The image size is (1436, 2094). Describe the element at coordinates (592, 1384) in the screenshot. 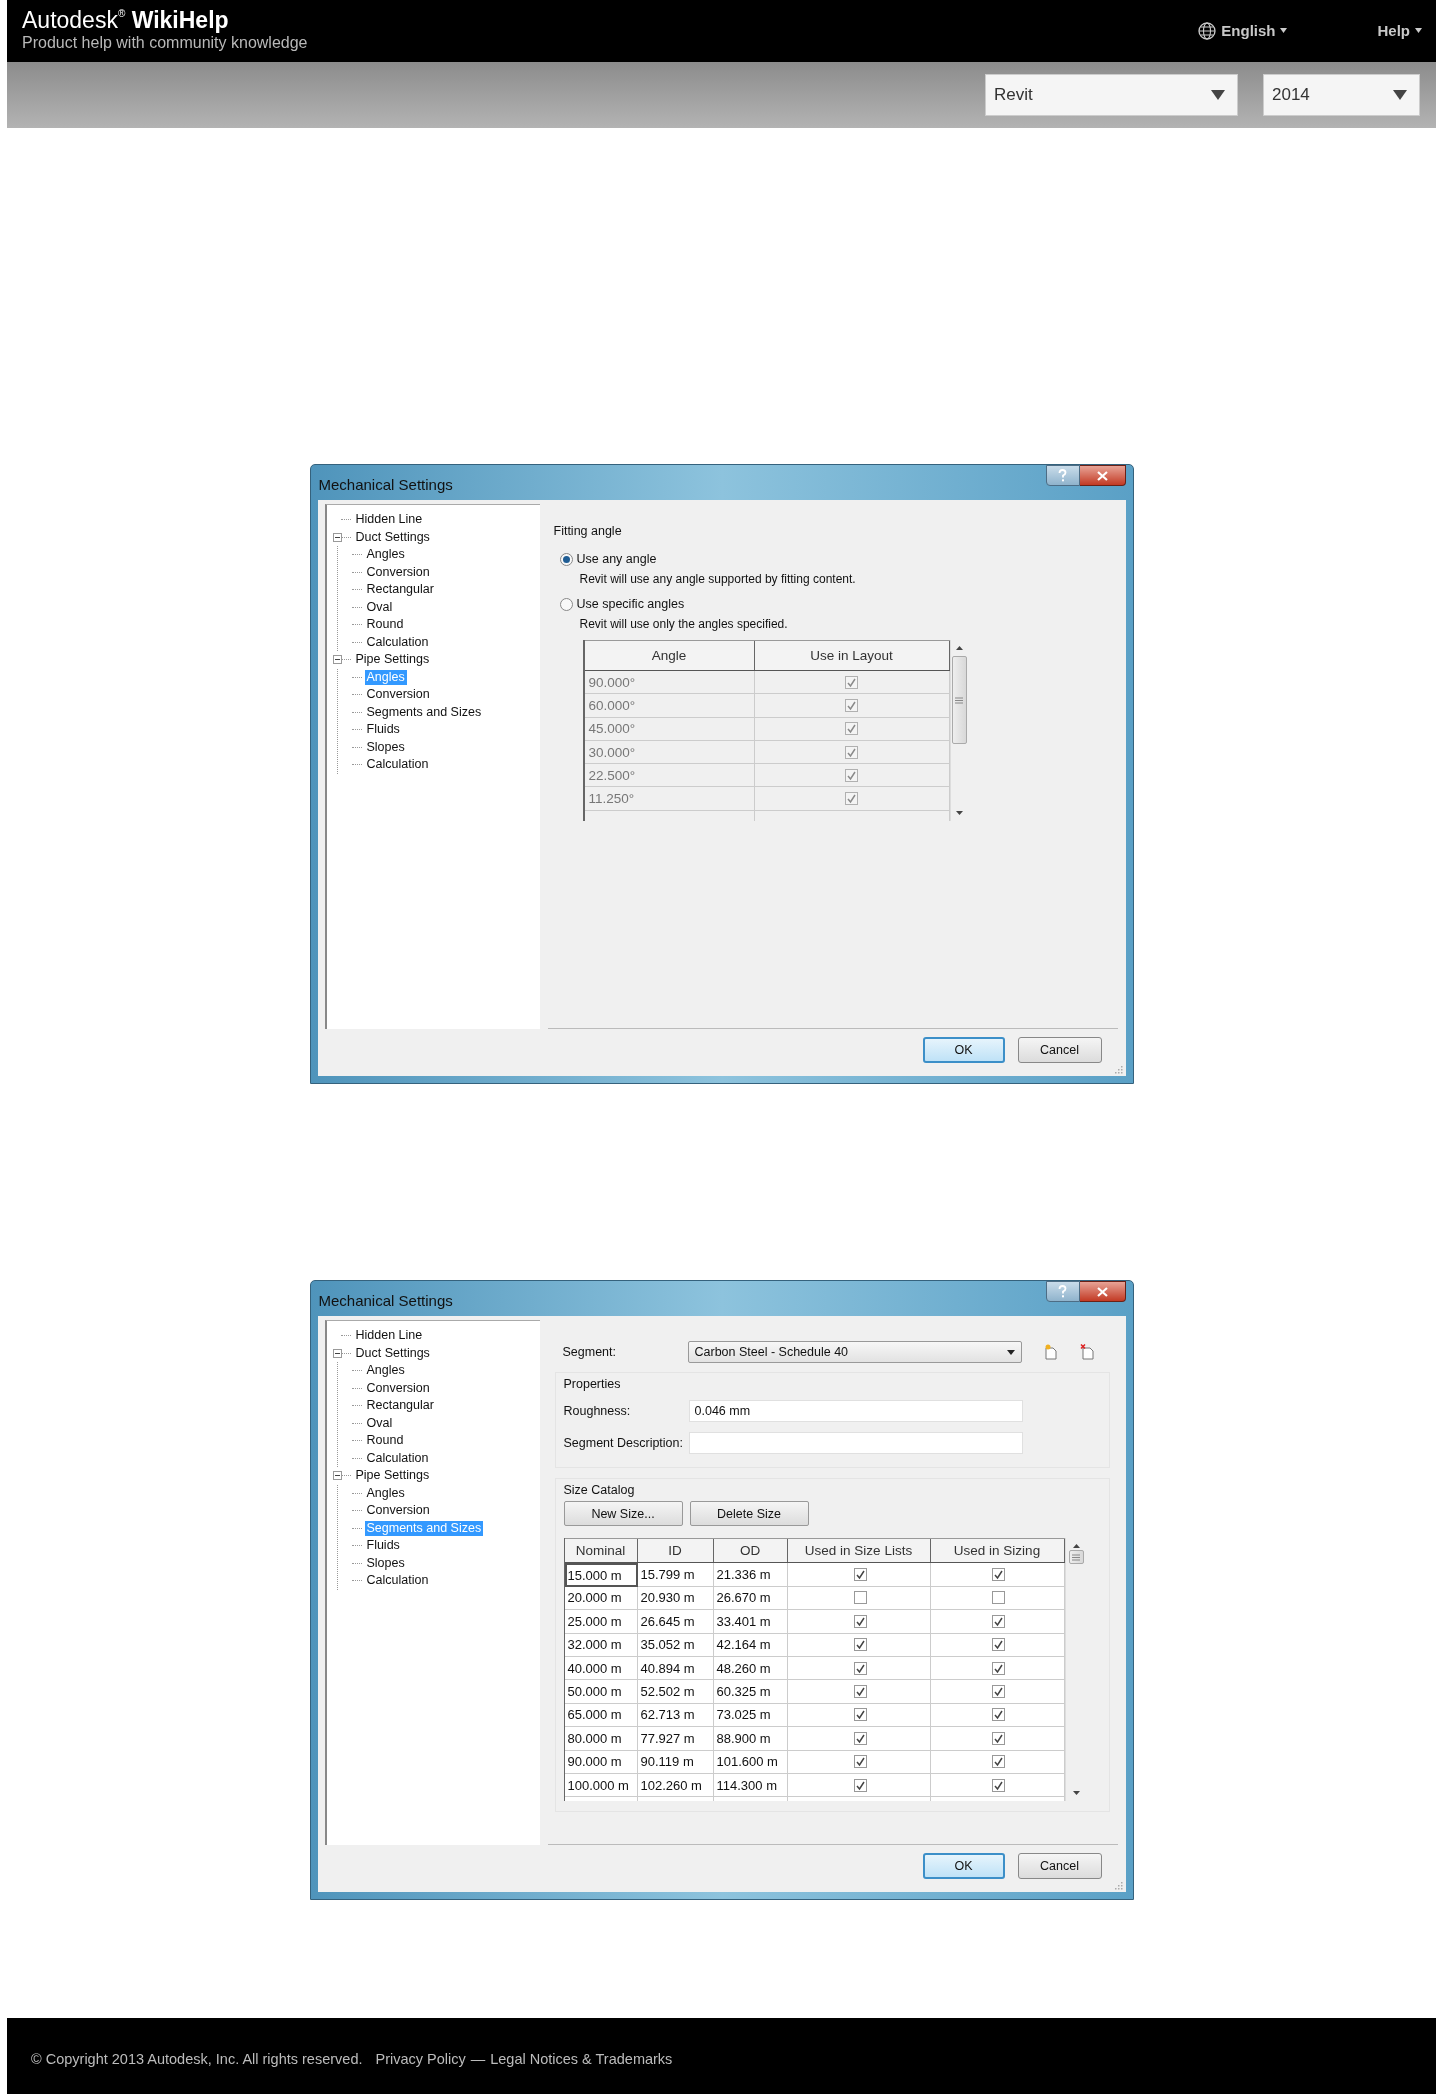

I see `group-title: Properties` at that location.